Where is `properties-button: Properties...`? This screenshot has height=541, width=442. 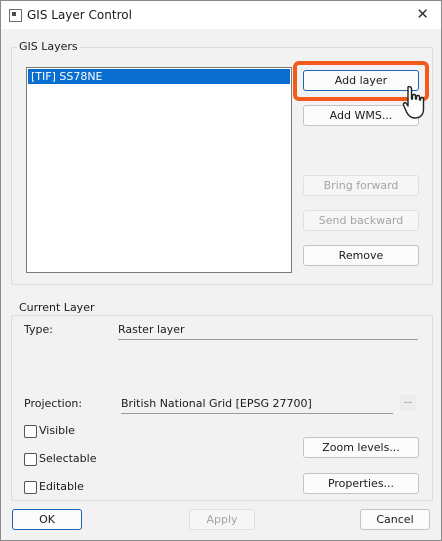 properties-button: Properties... is located at coordinates (361, 483).